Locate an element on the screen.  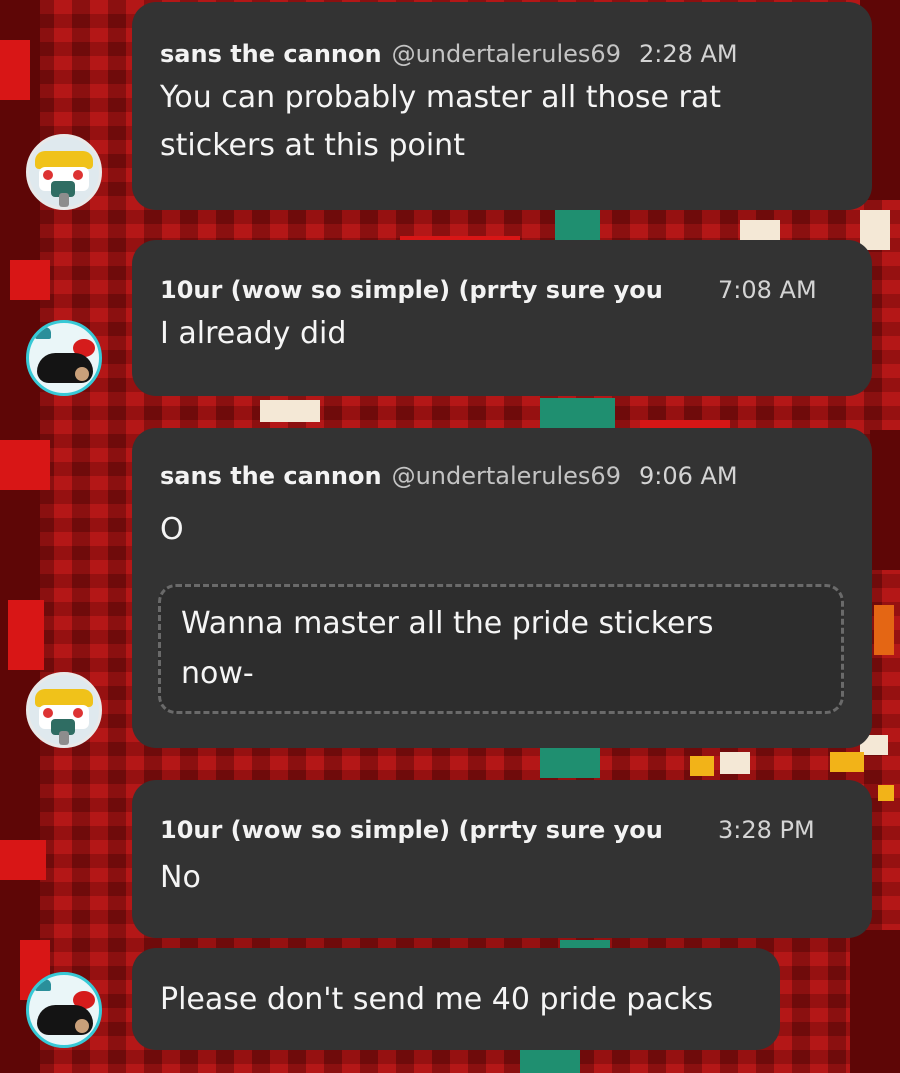
message-text: Please don't send me 40 pride packs is located at coordinates (456, 1000).